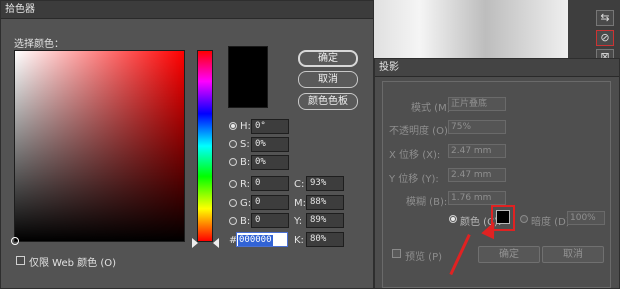  I want to click on y-offset-input: 2.47 mm, so click(477, 175).